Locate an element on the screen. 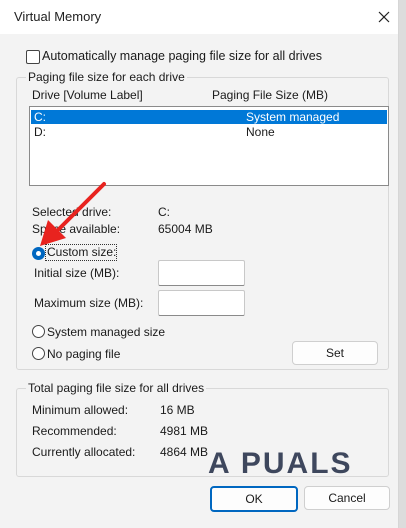 This screenshot has height=528, width=406. cancel-button: Cancel is located at coordinates (347, 498).